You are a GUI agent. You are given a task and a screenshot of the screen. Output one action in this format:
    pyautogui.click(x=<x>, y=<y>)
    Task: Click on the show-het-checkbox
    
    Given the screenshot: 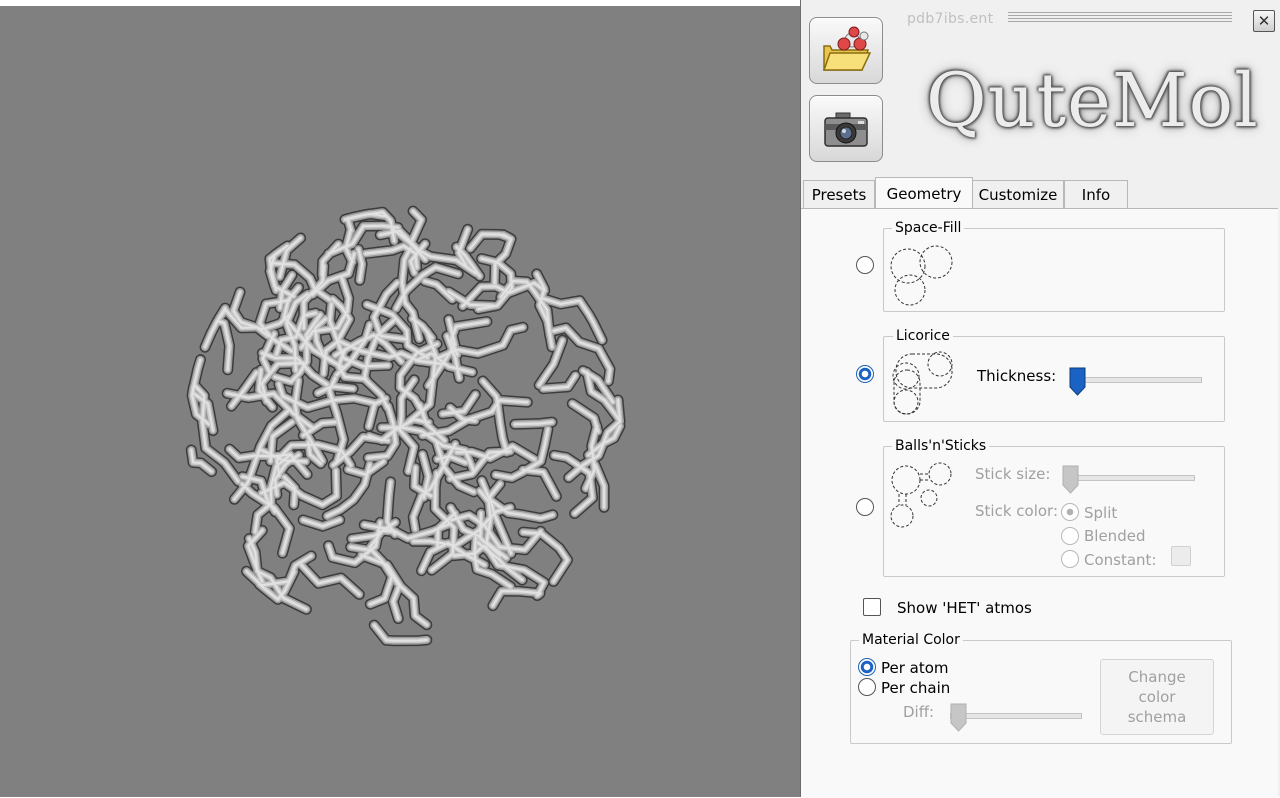 What is the action you would take?
    pyautogui.click(x=872, y=607)
    